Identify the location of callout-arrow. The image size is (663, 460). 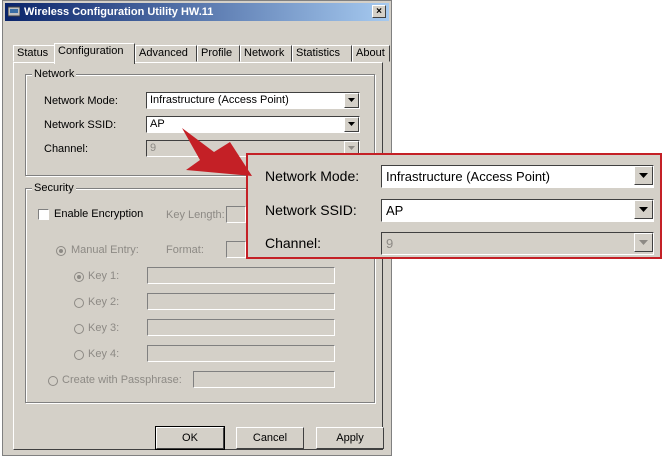
(217, 152).